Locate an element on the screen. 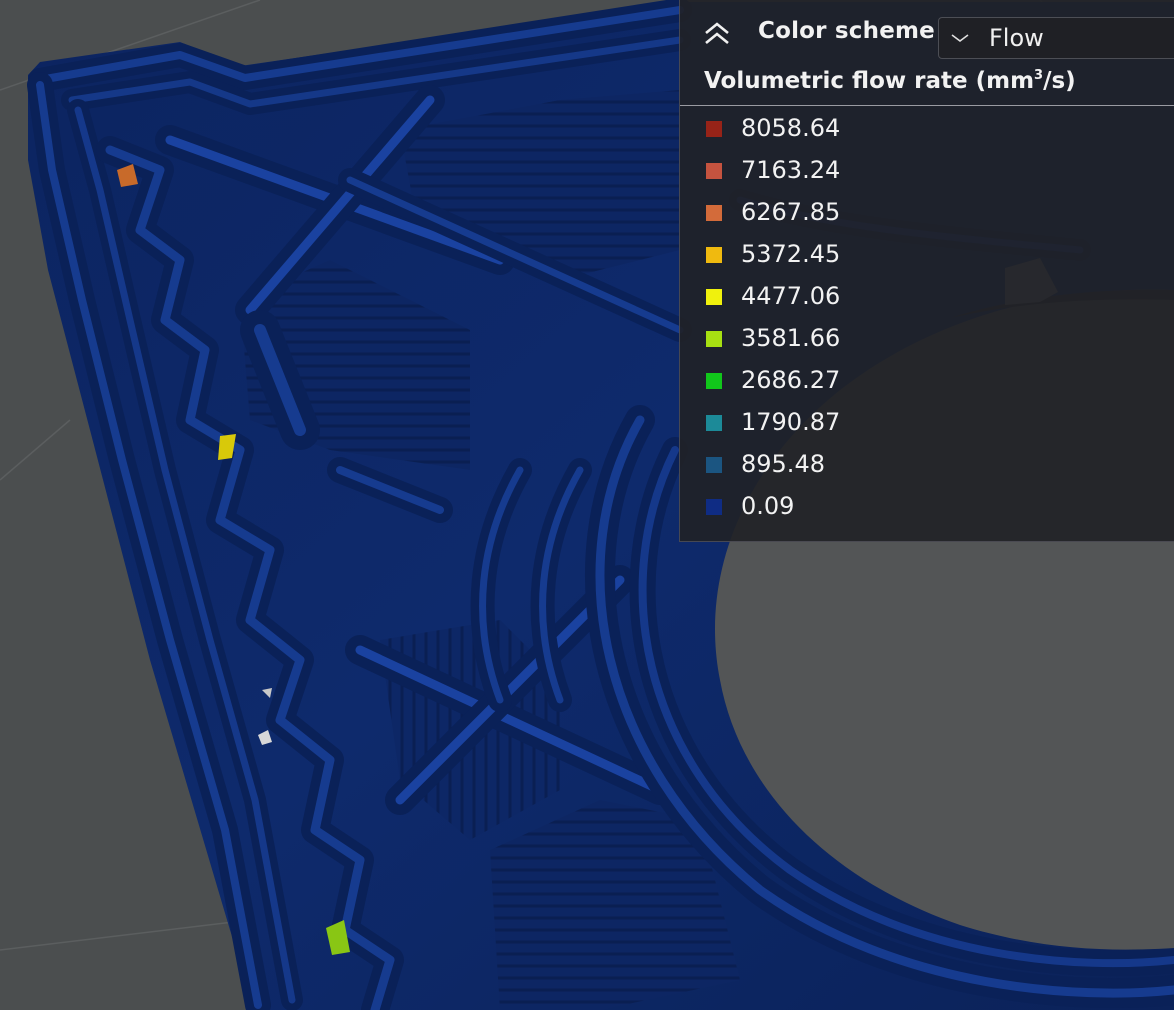 This screenshot has width=1174, height=1010. legend-label: 4477.06 is located at coordinates (791, 296).